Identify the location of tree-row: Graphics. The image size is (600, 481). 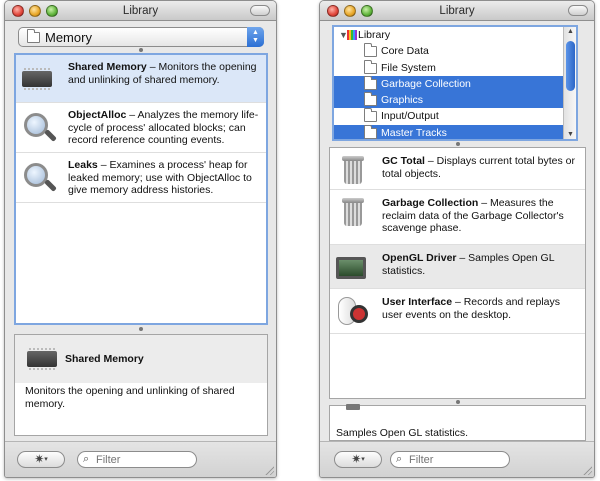
(455, 100).